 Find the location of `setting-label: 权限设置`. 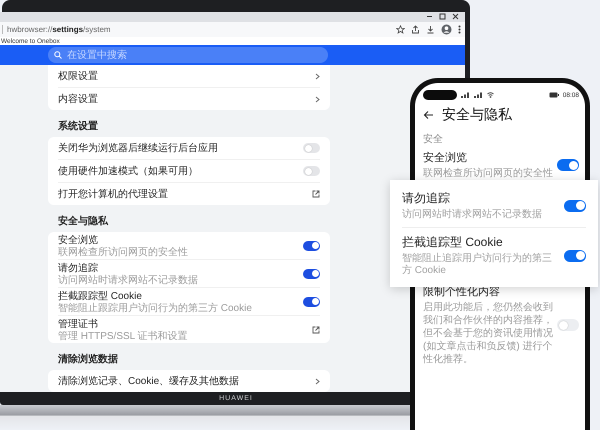

setting-label: 权限设置 is located at coordinates (183, 76).